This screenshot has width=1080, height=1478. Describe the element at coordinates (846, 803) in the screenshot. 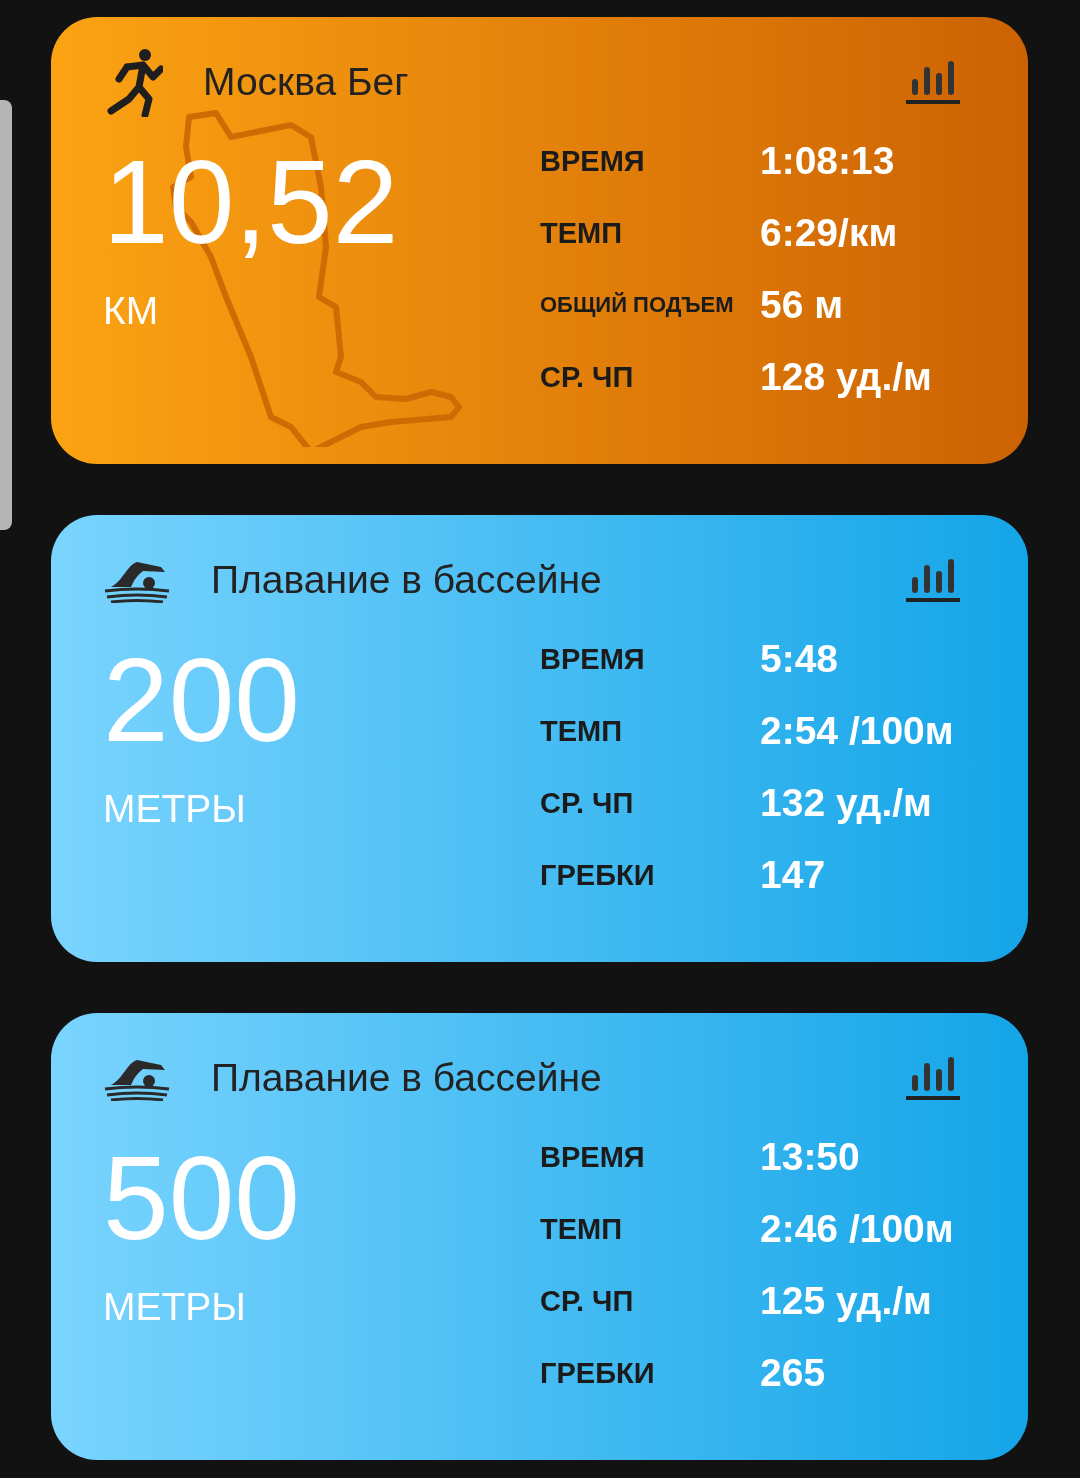

I see `stat-value: 132 уд./м` at that location.